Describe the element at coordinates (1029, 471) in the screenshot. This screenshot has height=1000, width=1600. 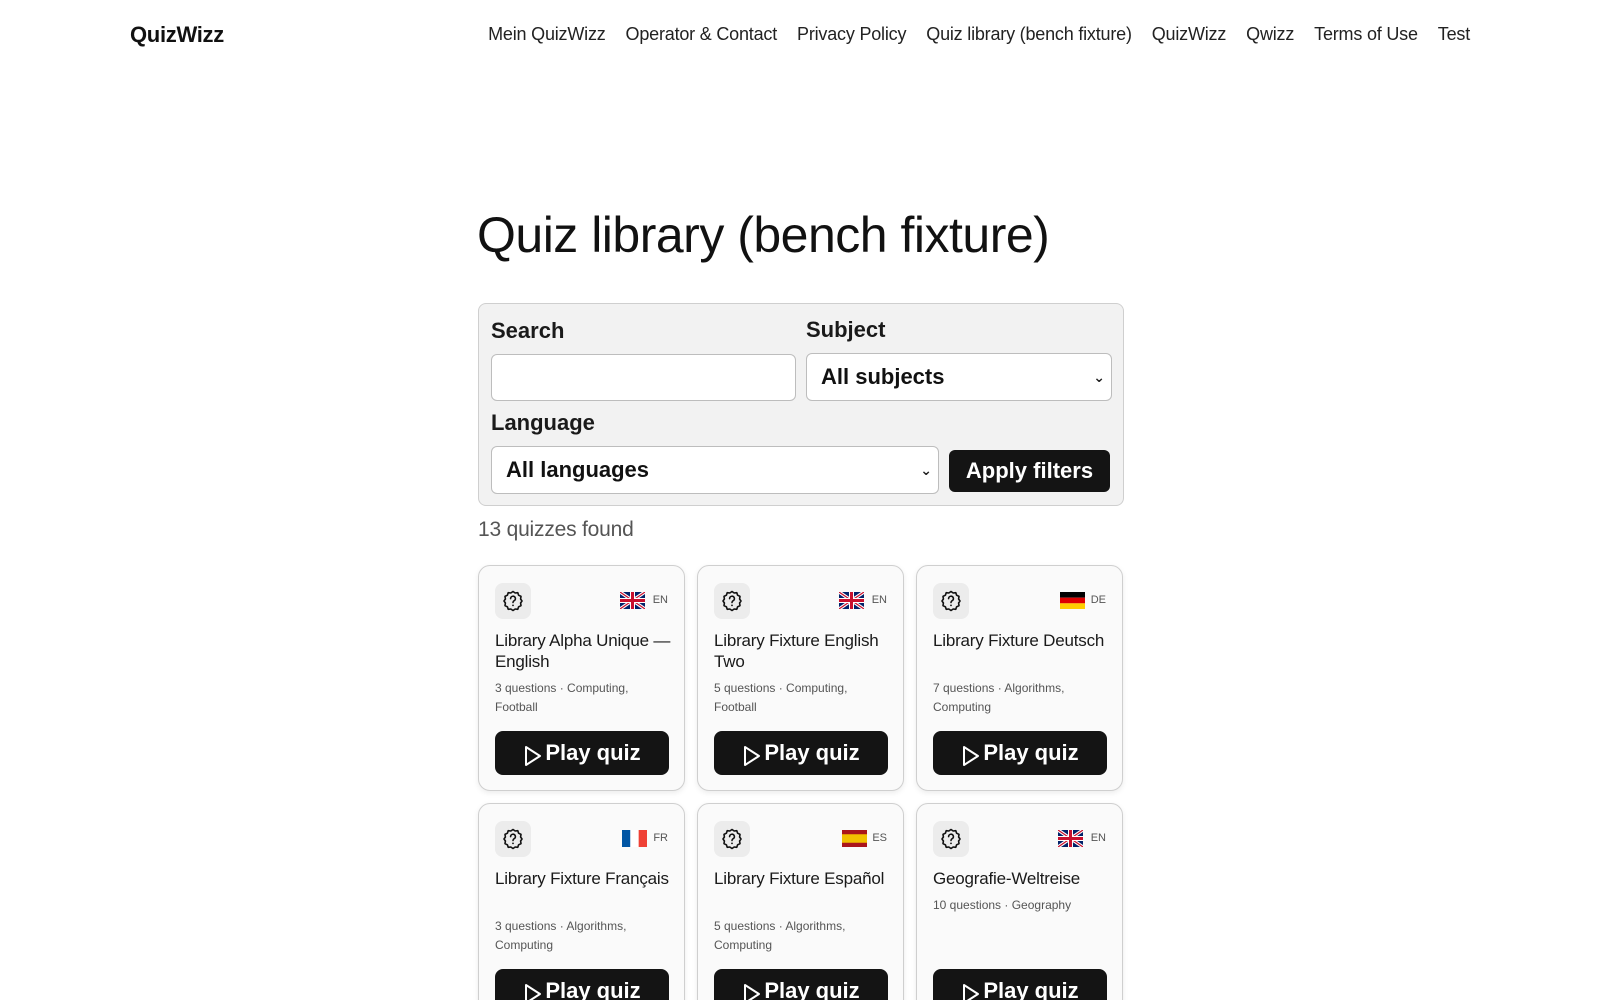
I see `apply-filters-button: Apply filters` at that location.